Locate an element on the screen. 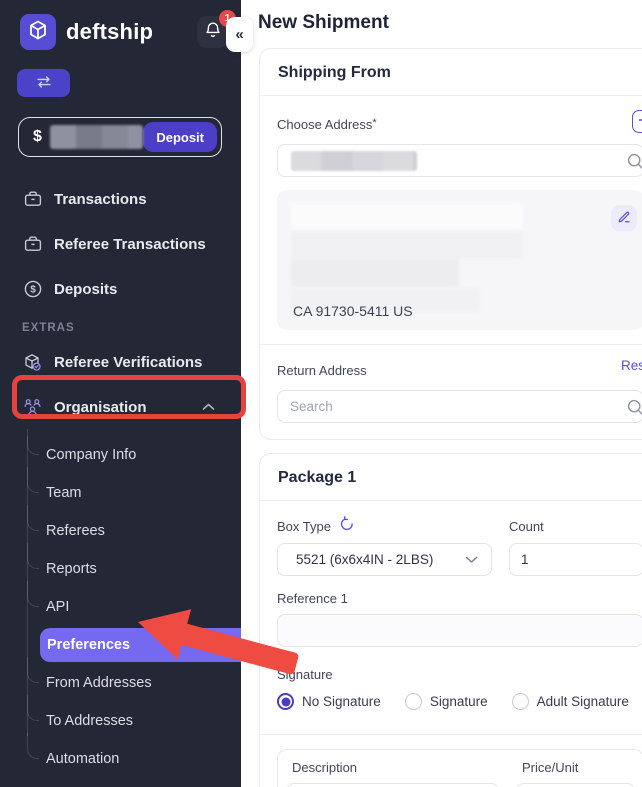 The width and height of the screenshot is (642, 787). radio-label: Adult Signature is located at coordinates (582, 701).